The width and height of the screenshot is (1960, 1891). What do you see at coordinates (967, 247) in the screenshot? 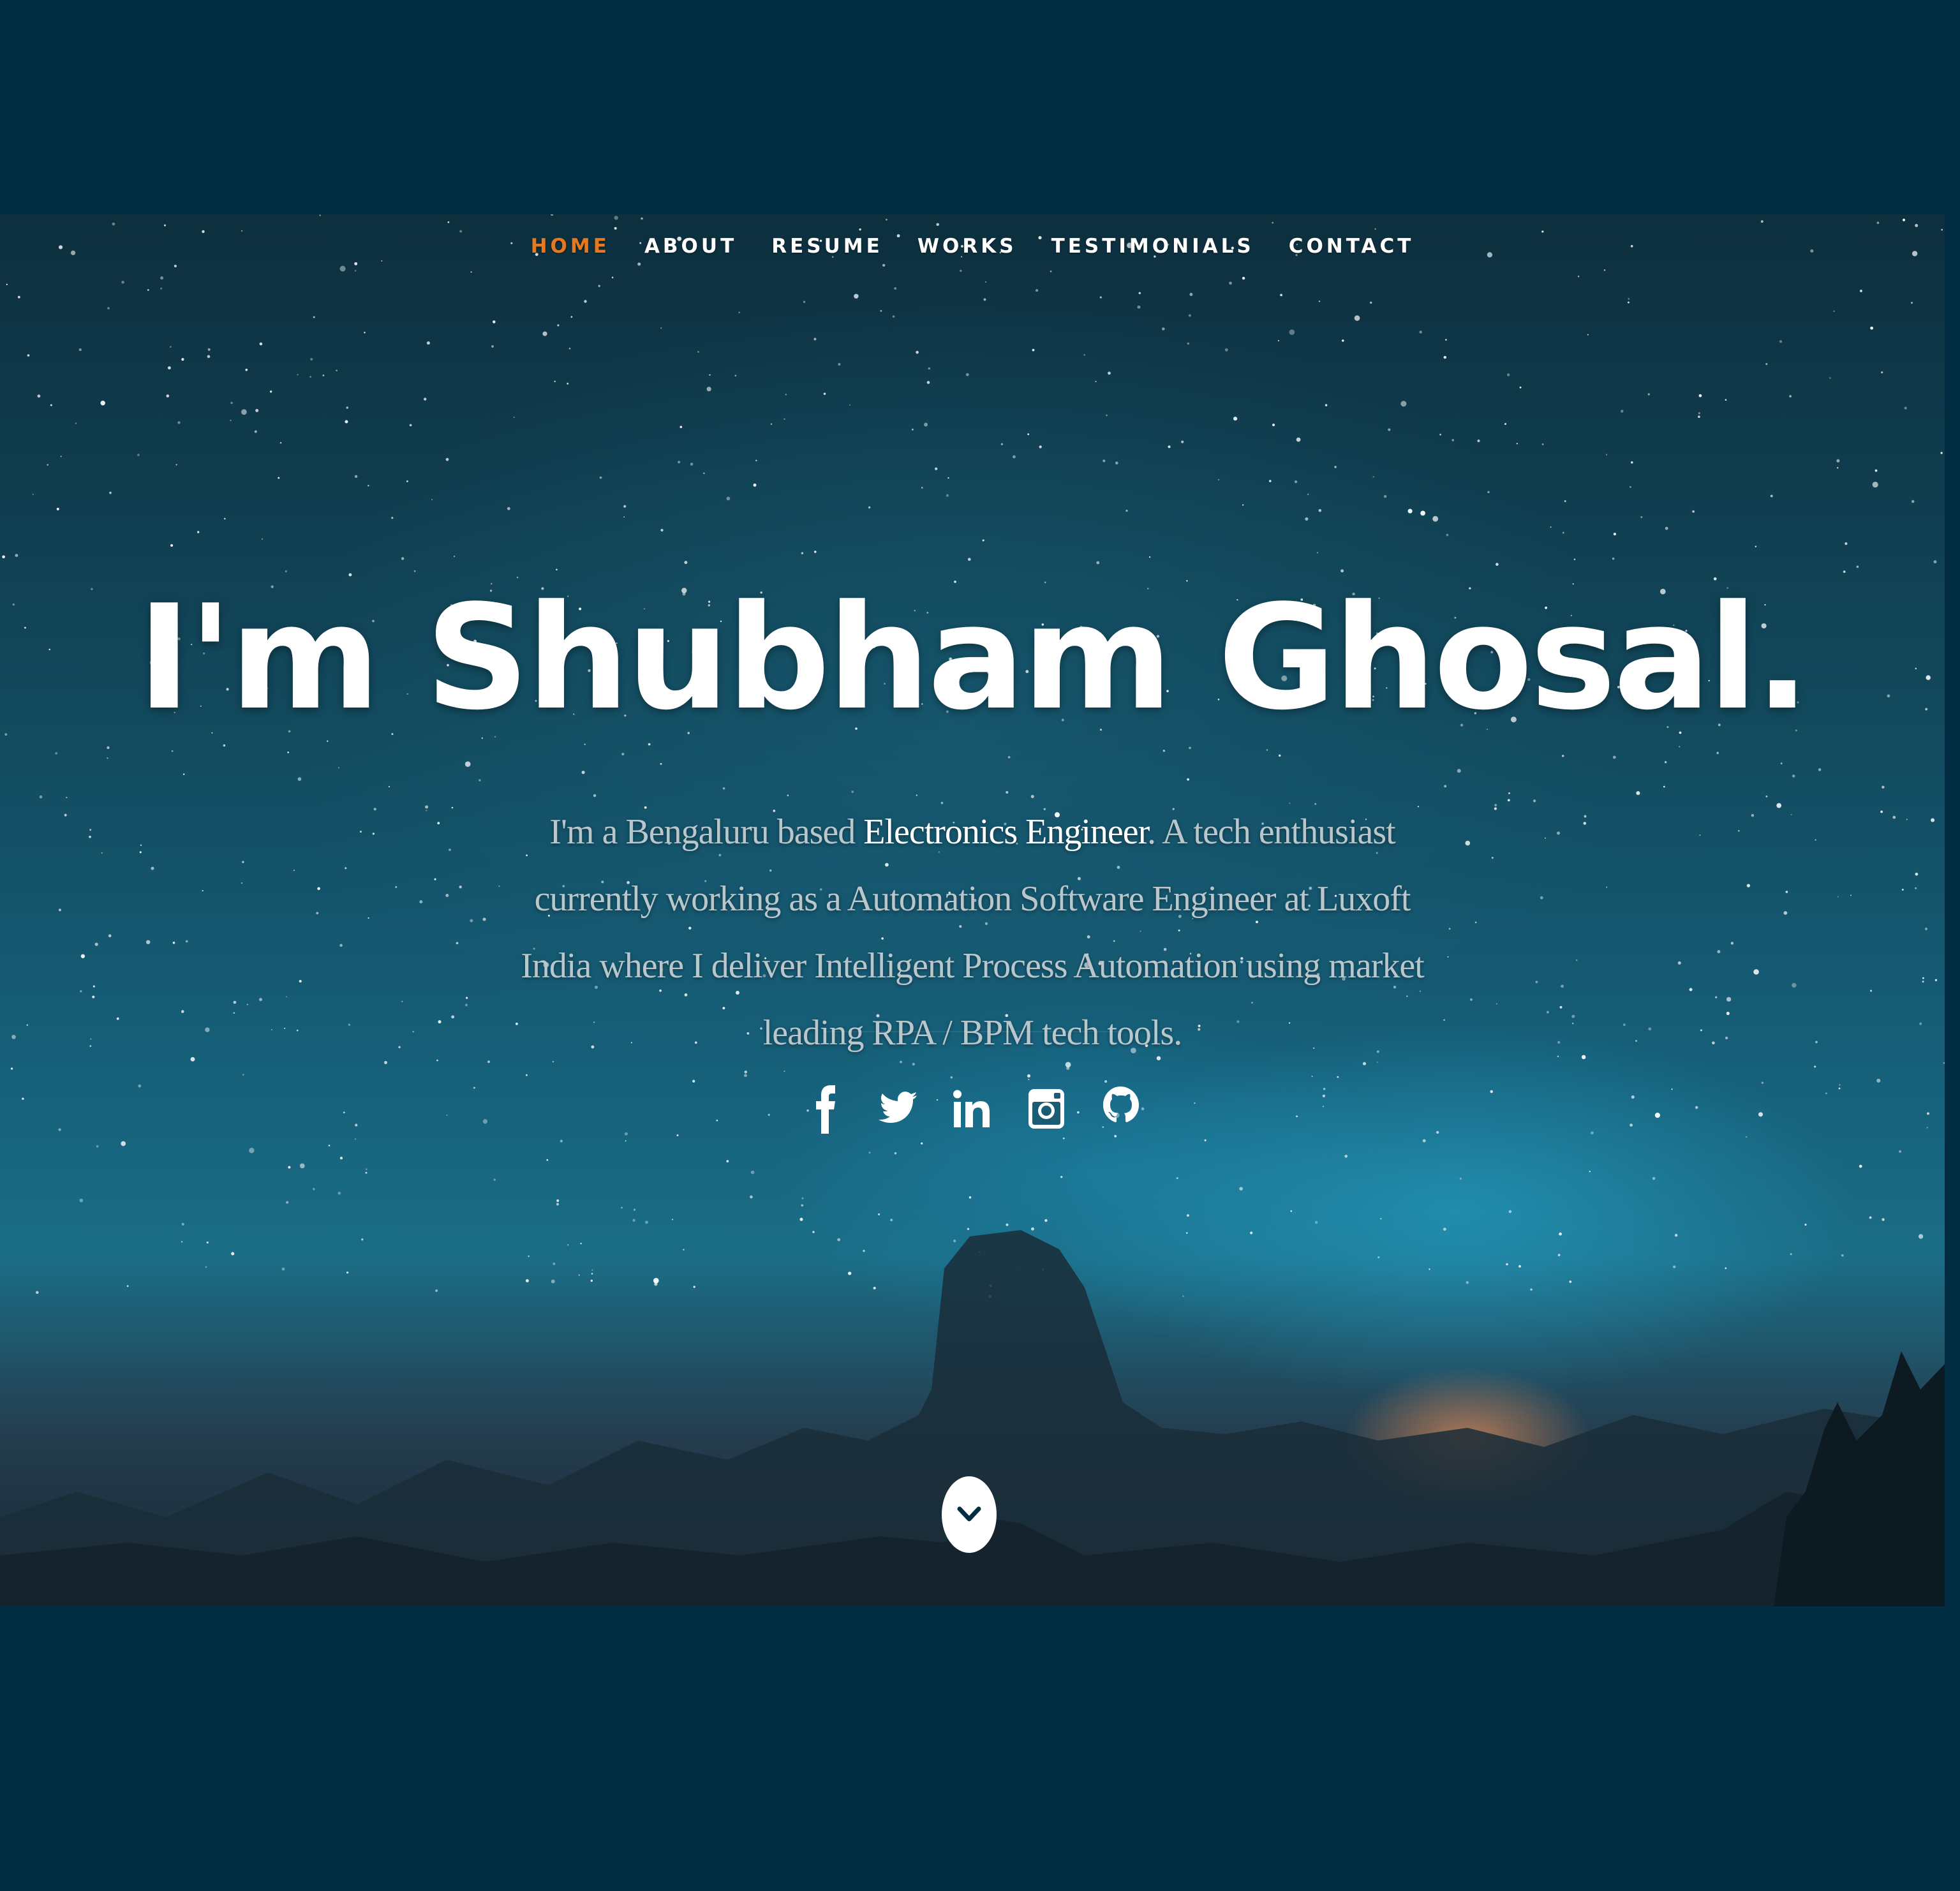
I see `nav-works-link: WORKS` at bounding box center [967, 247].